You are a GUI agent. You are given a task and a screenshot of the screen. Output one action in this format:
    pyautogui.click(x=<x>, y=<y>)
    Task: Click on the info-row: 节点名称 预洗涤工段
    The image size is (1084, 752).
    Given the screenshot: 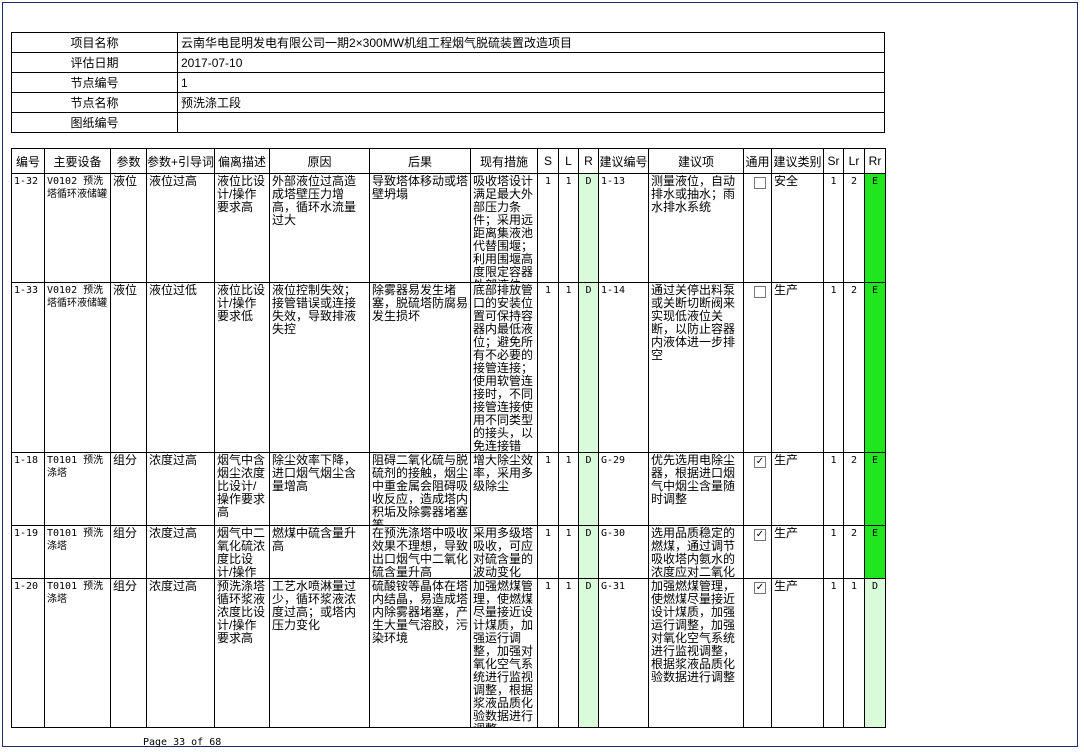 What is the action you would take?
    pyautogui.click(x=448, y=102)
    